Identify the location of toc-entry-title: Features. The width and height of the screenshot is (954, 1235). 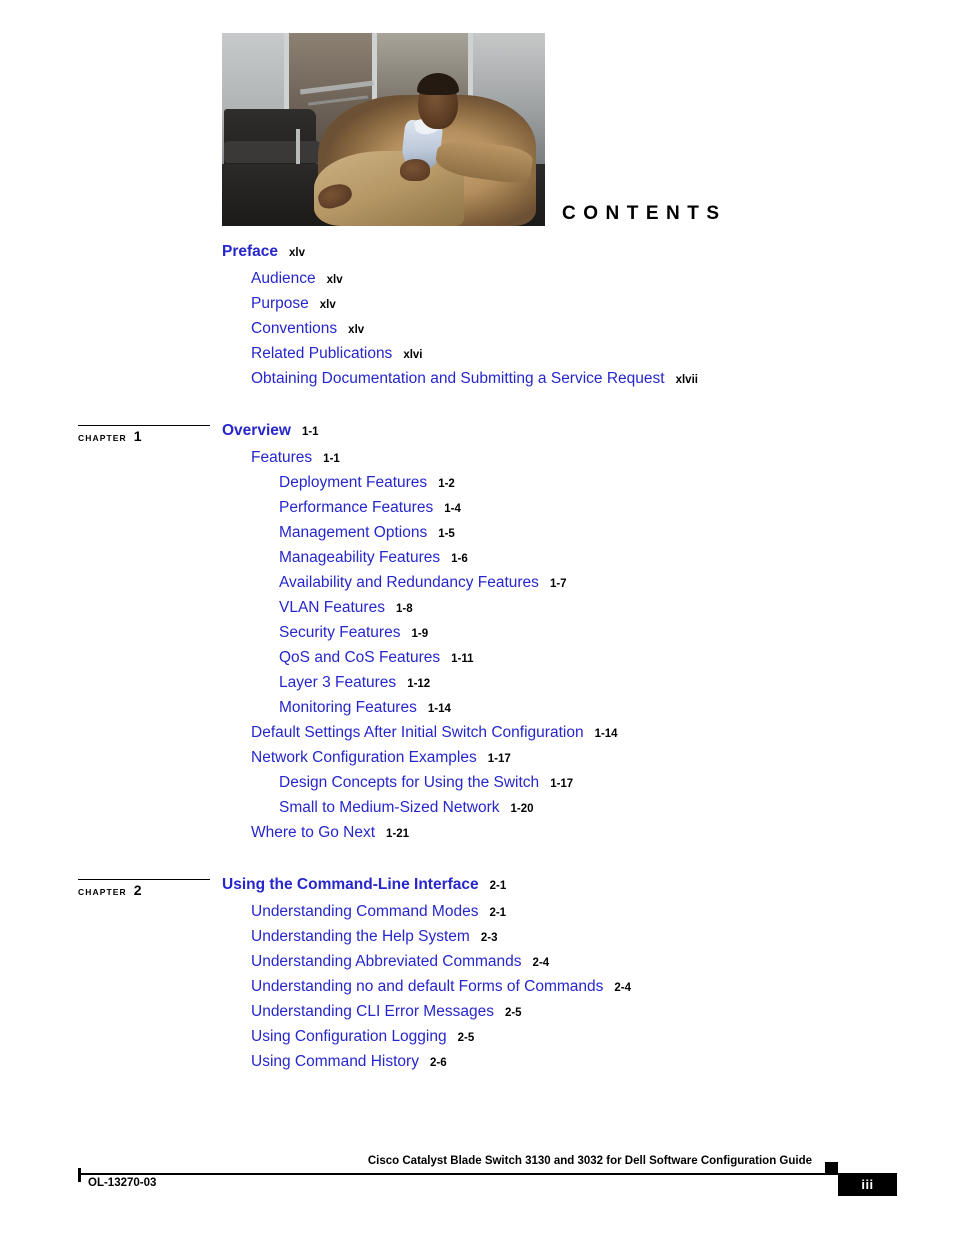
(281, 457).